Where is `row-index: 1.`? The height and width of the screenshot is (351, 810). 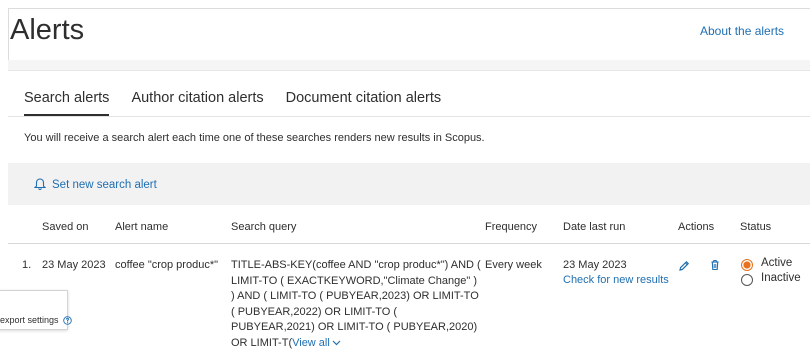
row-index: 1. is located at coordinates (27, 265).